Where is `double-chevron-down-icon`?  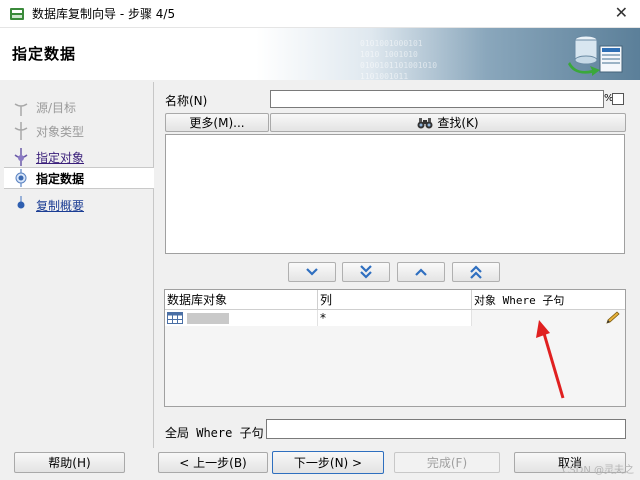
double-chevron-down-icon is located at coordinates (366, 272).